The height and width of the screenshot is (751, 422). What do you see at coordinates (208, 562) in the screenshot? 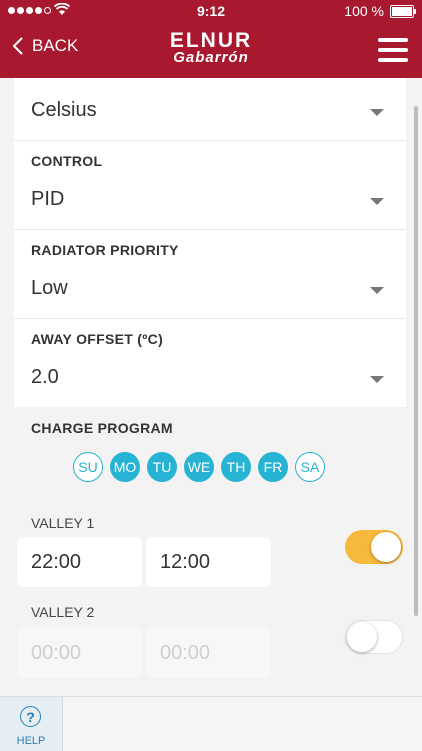
I see `valley-1-end-time: 12:00` at bounding box center [208, 562].